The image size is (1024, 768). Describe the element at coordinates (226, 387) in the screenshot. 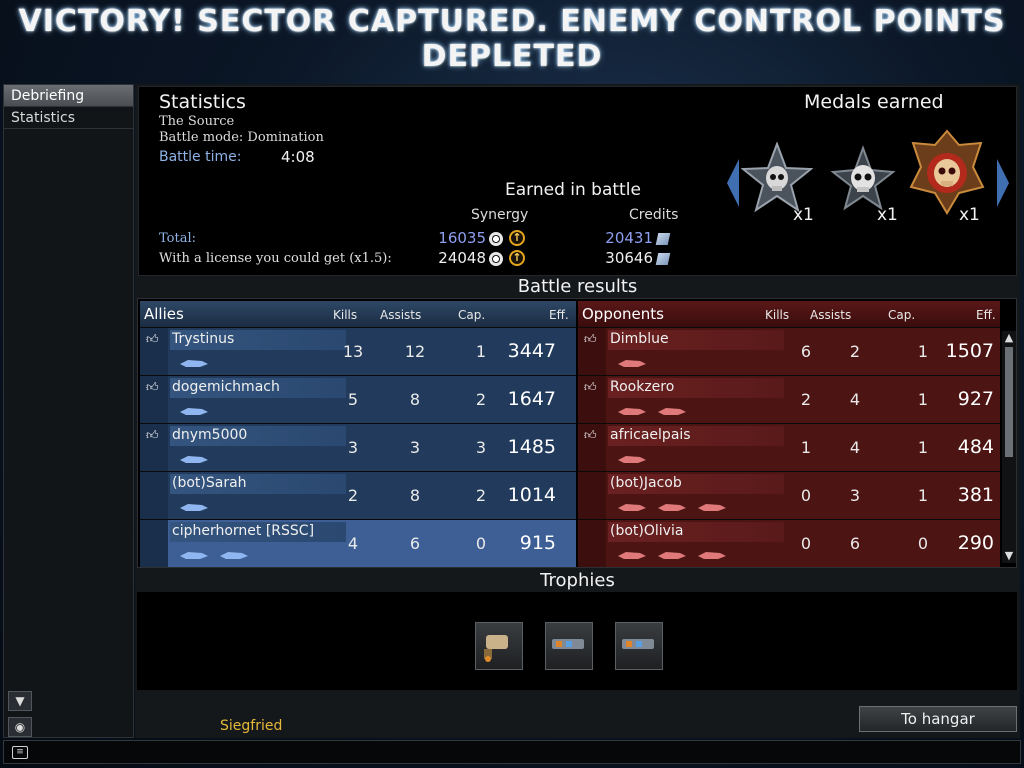

I see `player-name: dogemichmach` at that location.